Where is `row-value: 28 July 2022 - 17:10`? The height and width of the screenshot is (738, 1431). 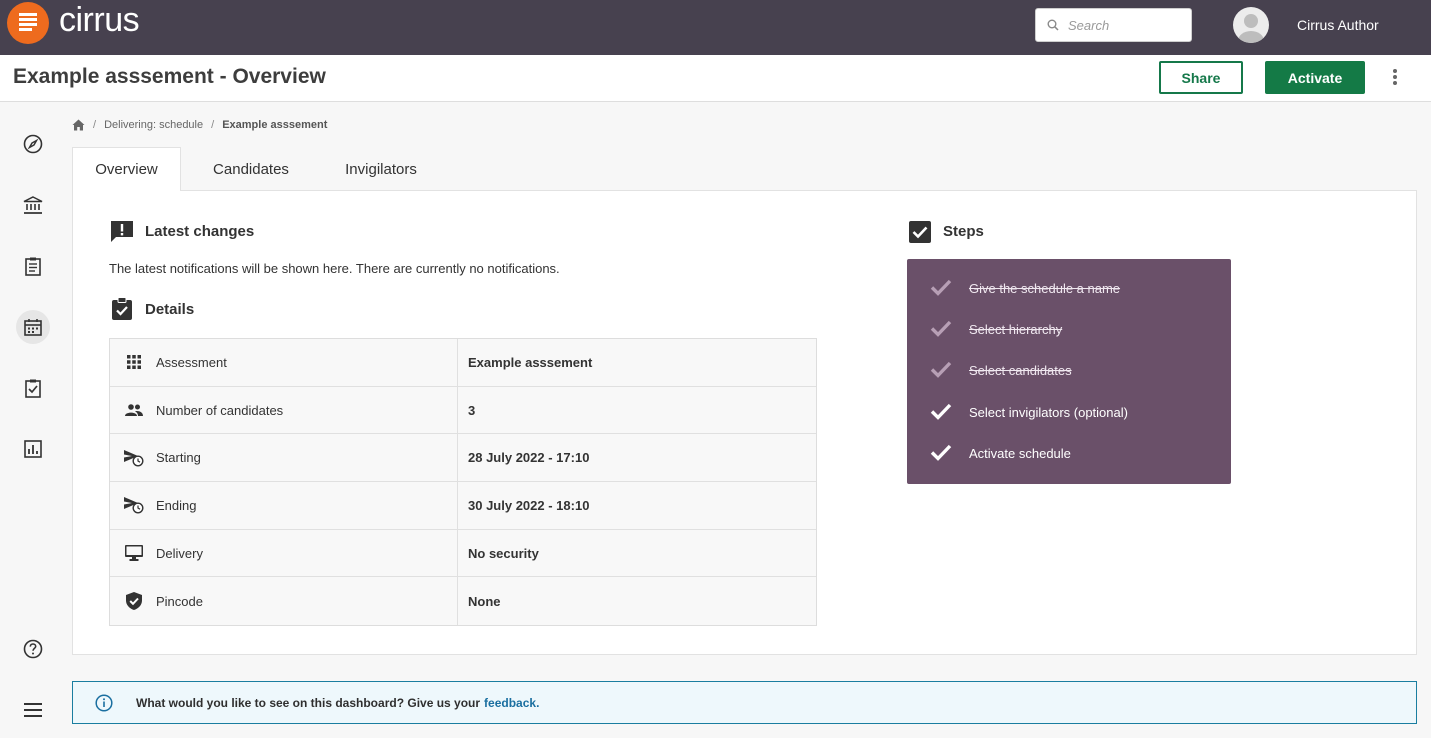 row-value: 28 July 2022 - 17:10 is located at coordinates (529, 458).